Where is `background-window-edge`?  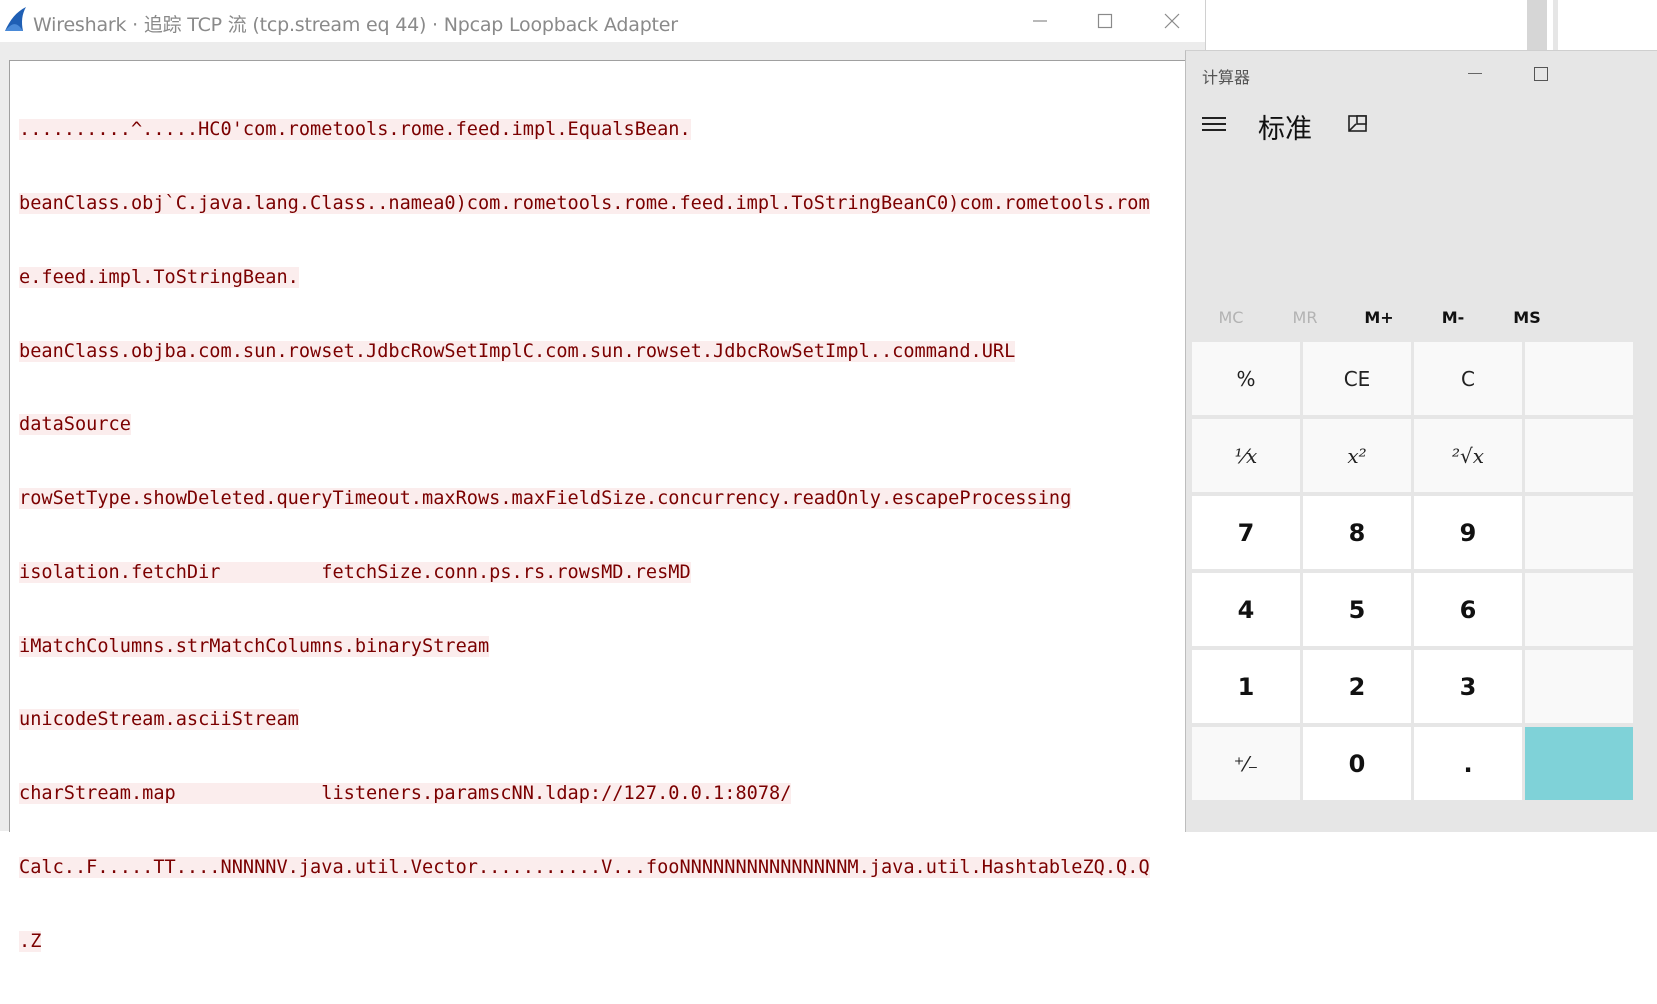
background-window-edge is located at coordinates (1555, 25).